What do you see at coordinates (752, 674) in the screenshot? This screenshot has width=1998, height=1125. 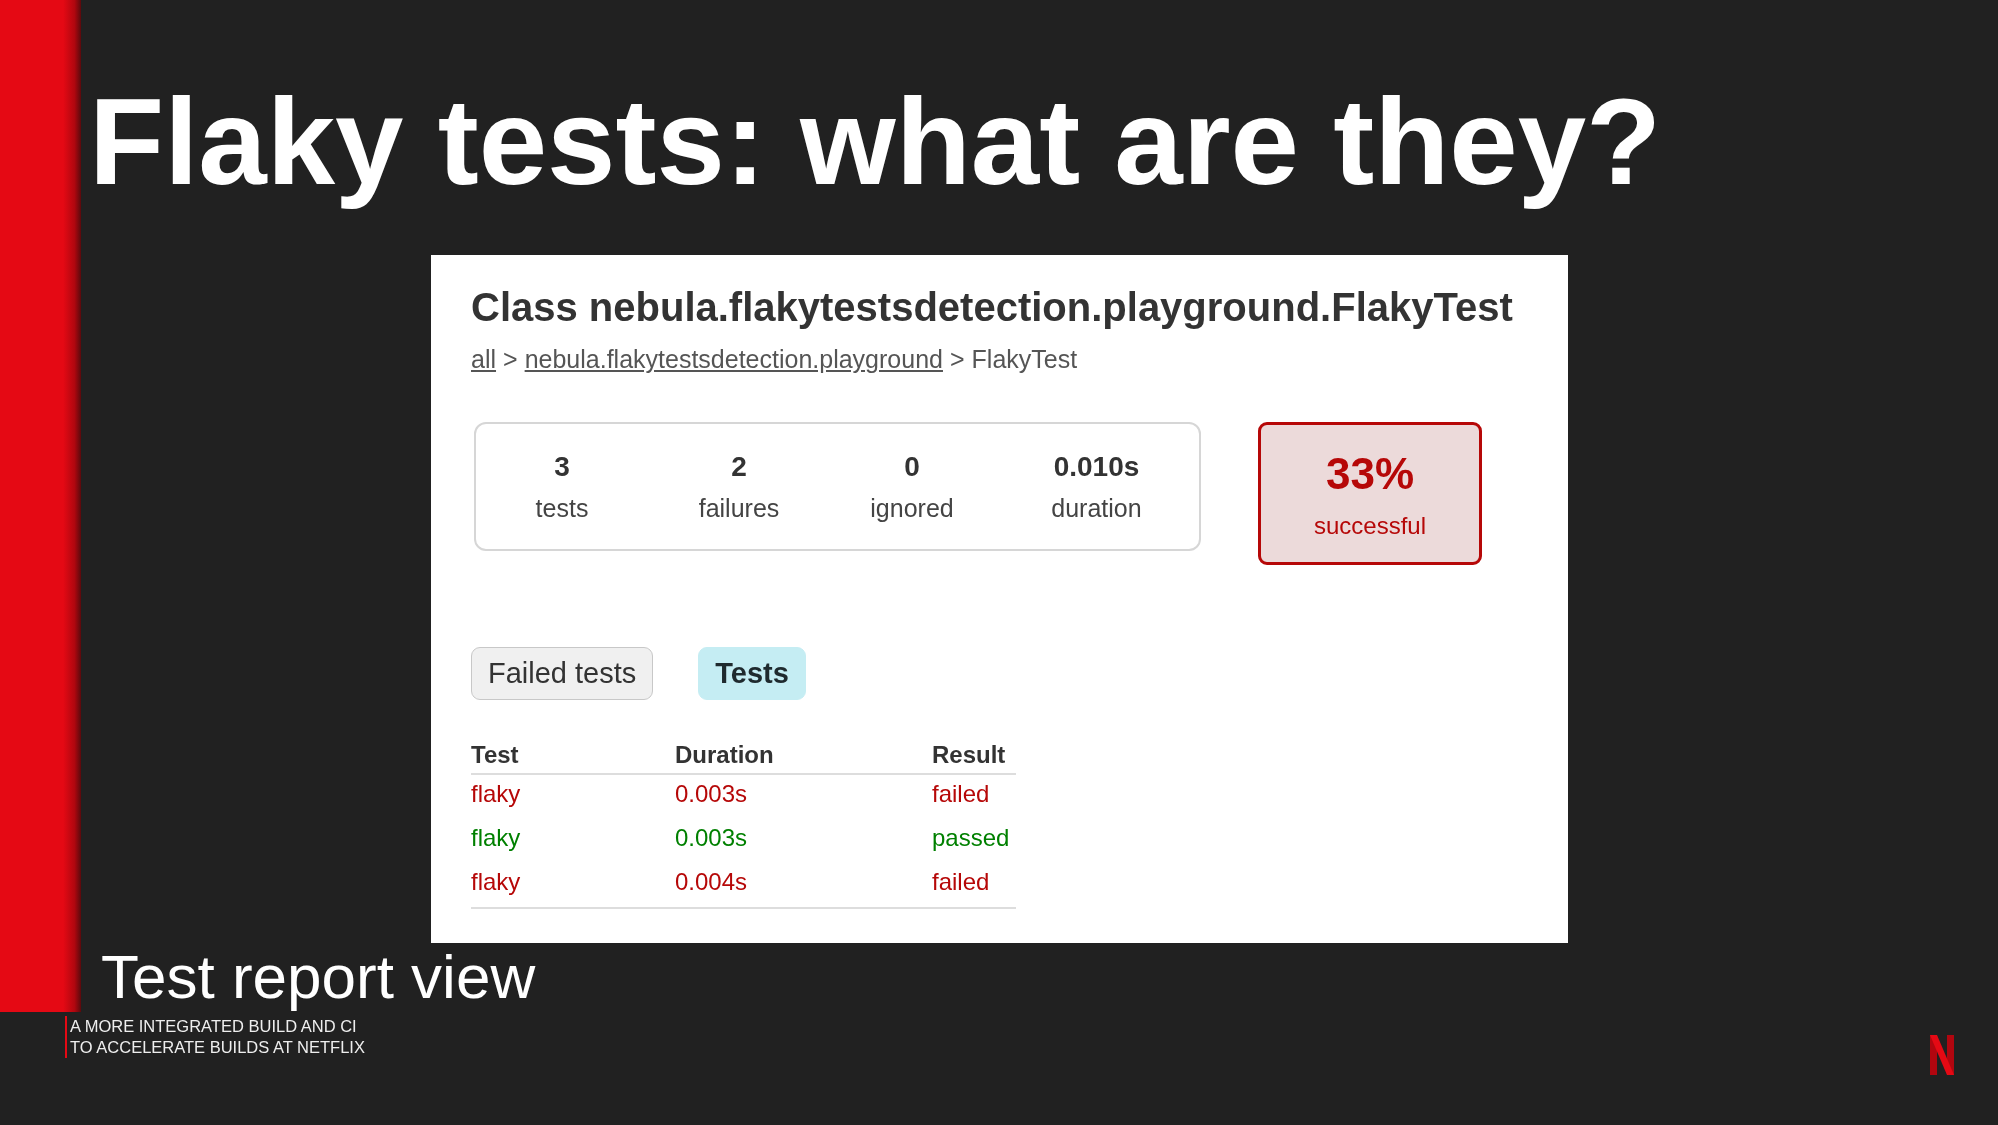 I see `tab: Tests` at bounding box center [752, 674].